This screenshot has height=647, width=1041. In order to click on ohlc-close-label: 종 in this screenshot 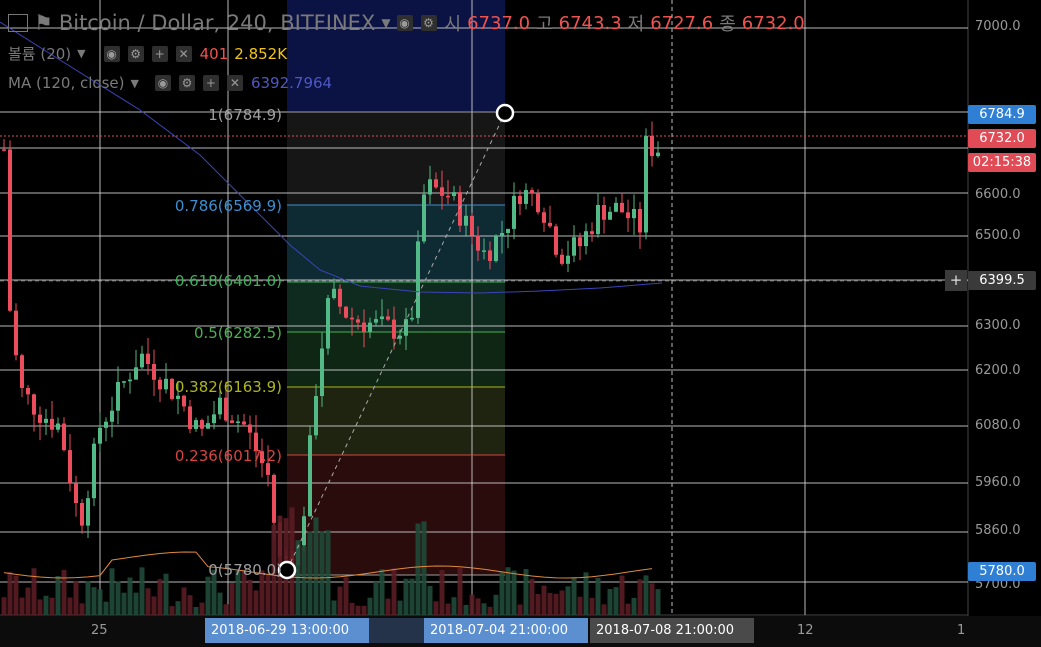, I will do `click(727, 24)`.